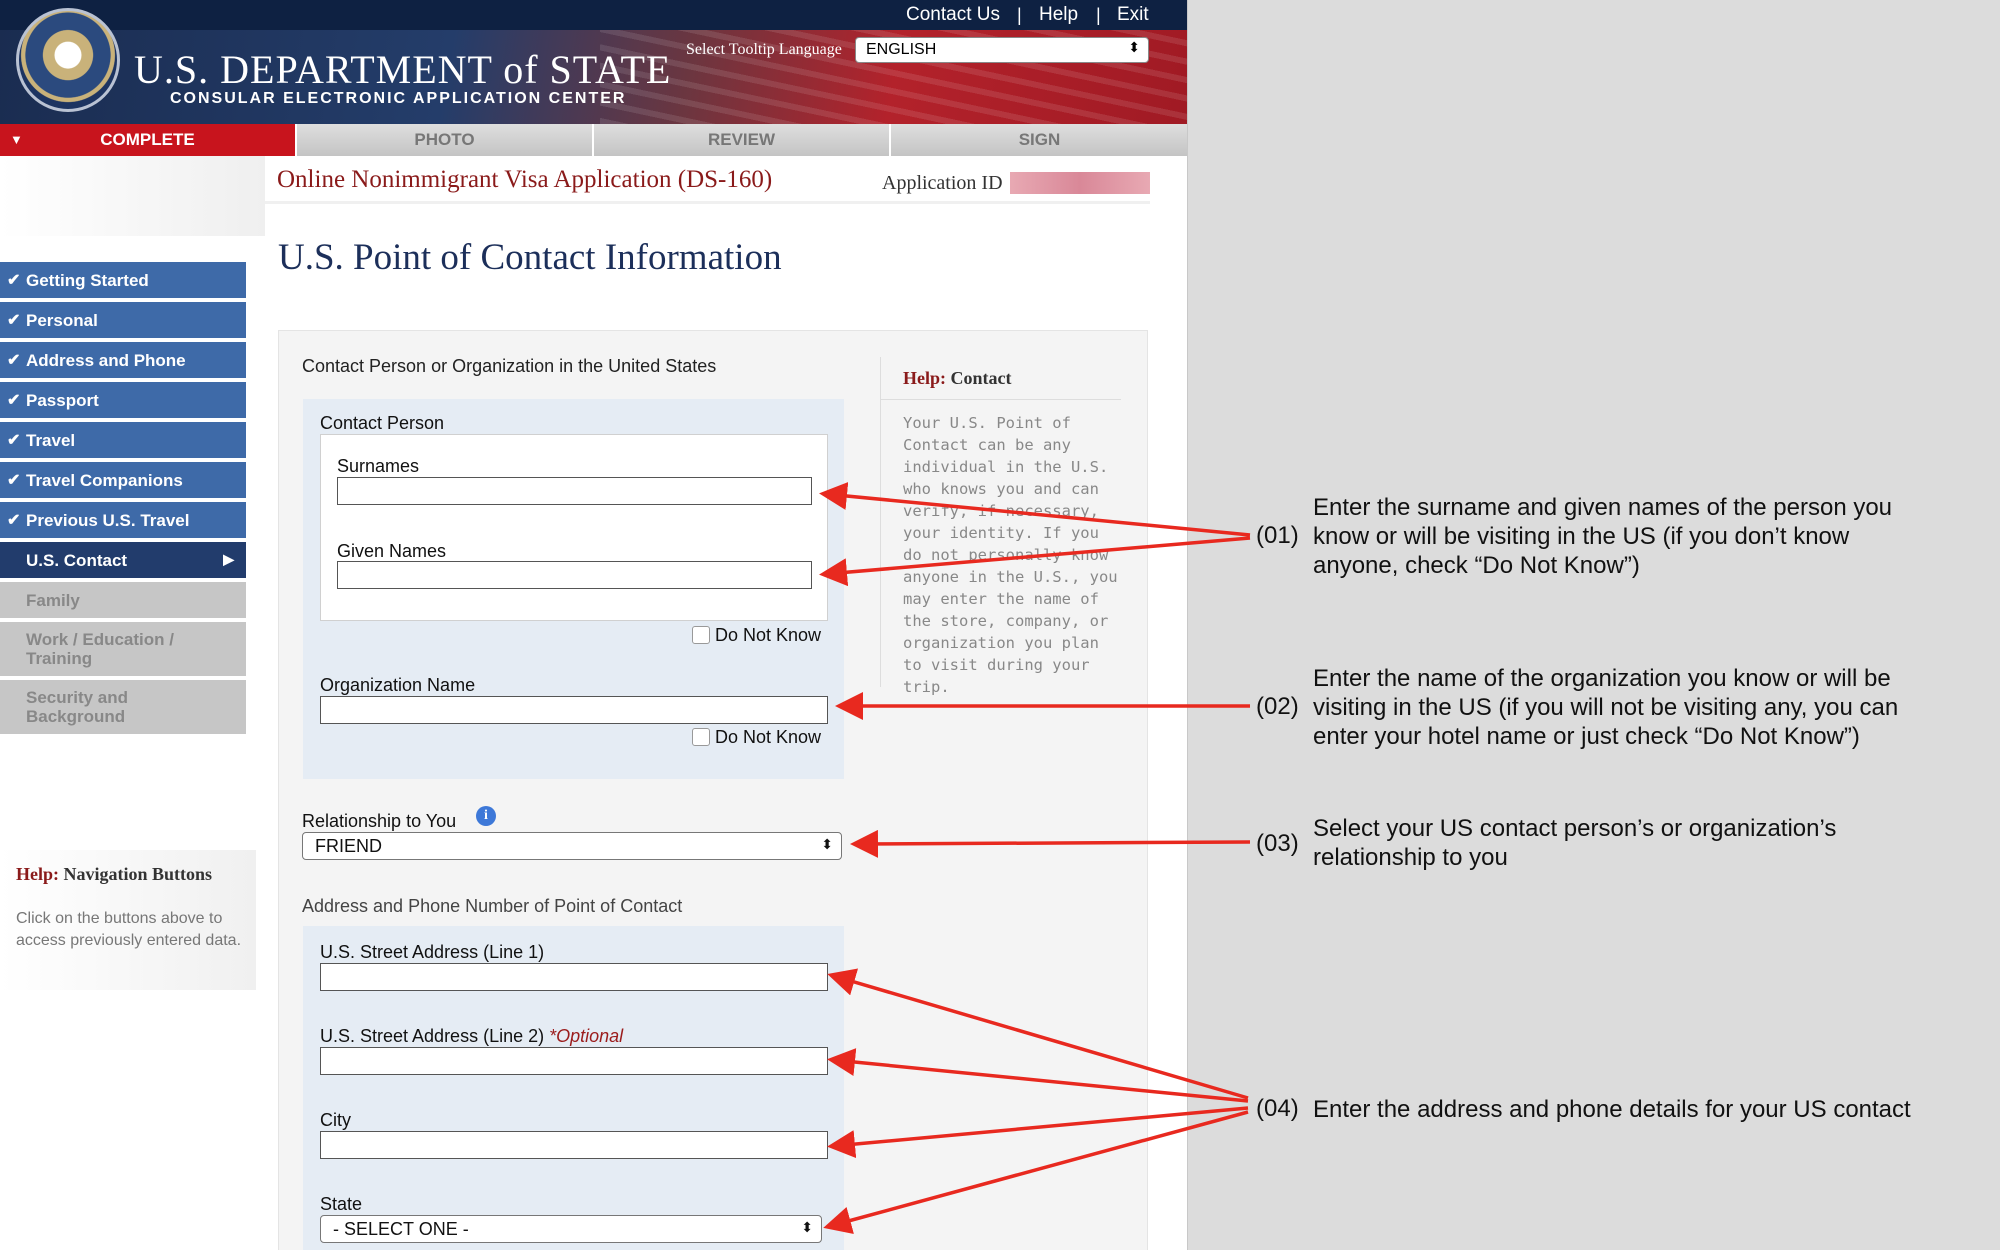 This screenshot has height=1250, width=2000. I want to click on help-title-text: Navigation Buttons, so click(138, 874).